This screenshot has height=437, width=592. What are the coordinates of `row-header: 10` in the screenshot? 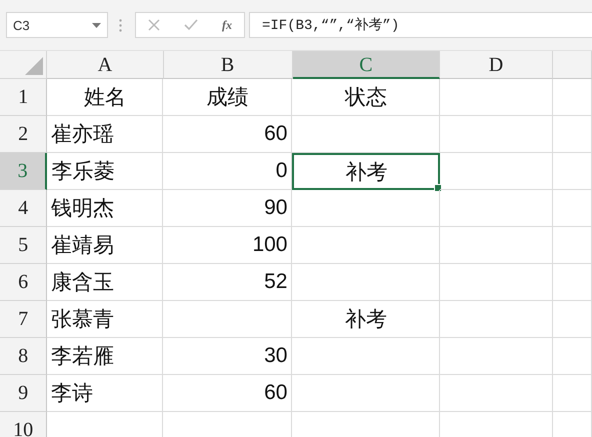 It's located at (24, 424).